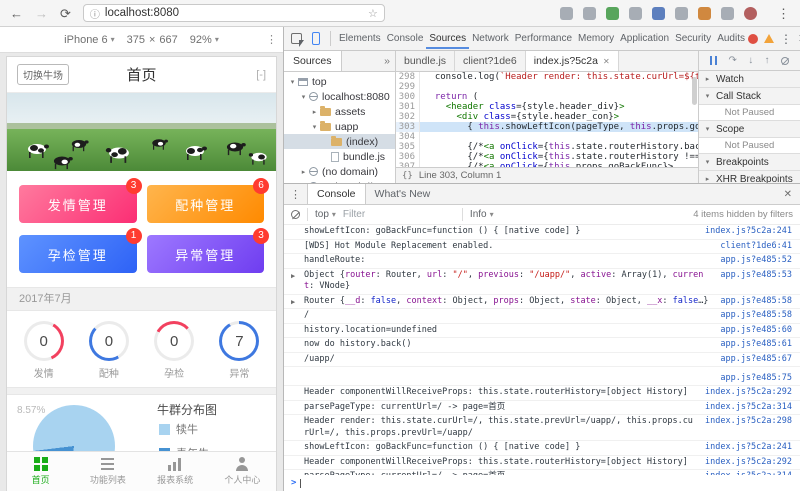 The width and height of the screenshot is (800, 491). I want to click on info-icon: ⓘ, so click(95, 13).